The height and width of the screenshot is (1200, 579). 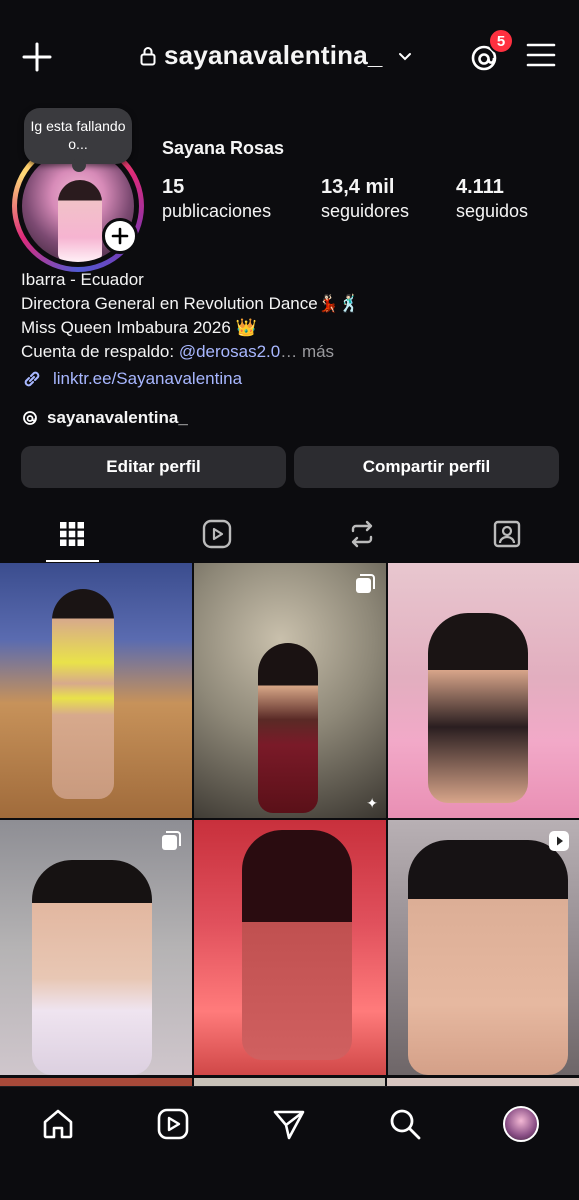 What do you see at coordinates (501, 41) in the screenshot?
I see `notification-badge: 5` at bounding box center [501, 41].